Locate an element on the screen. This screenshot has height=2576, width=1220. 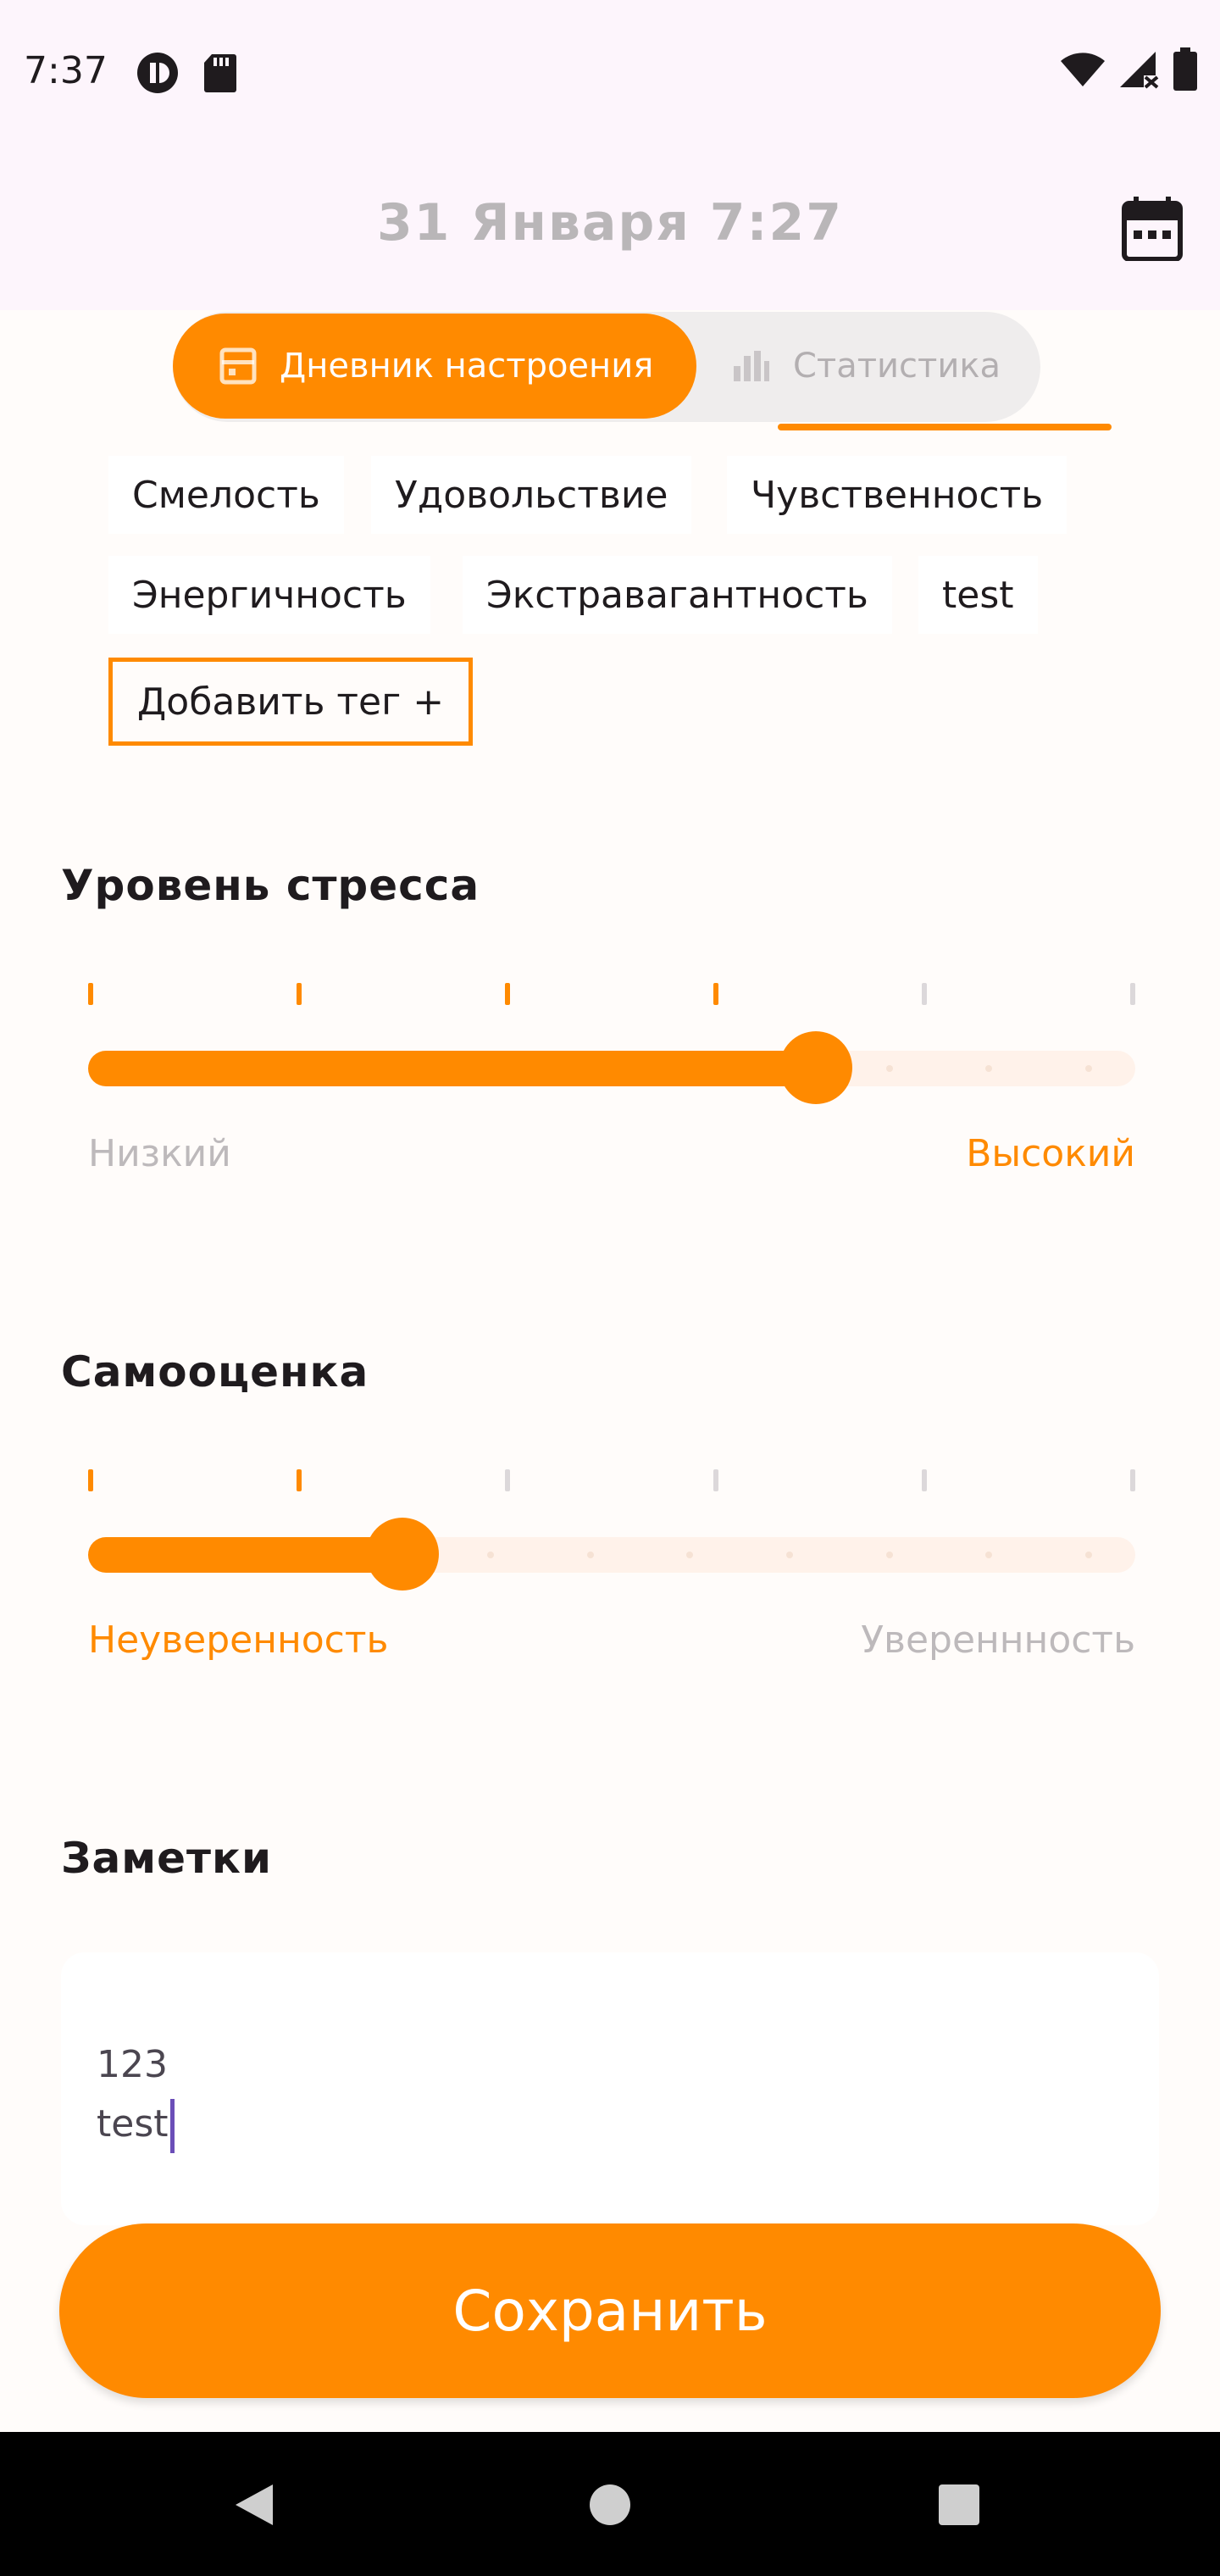
add-tag-button: Добавить тег + is located at coordinates (290, 702).